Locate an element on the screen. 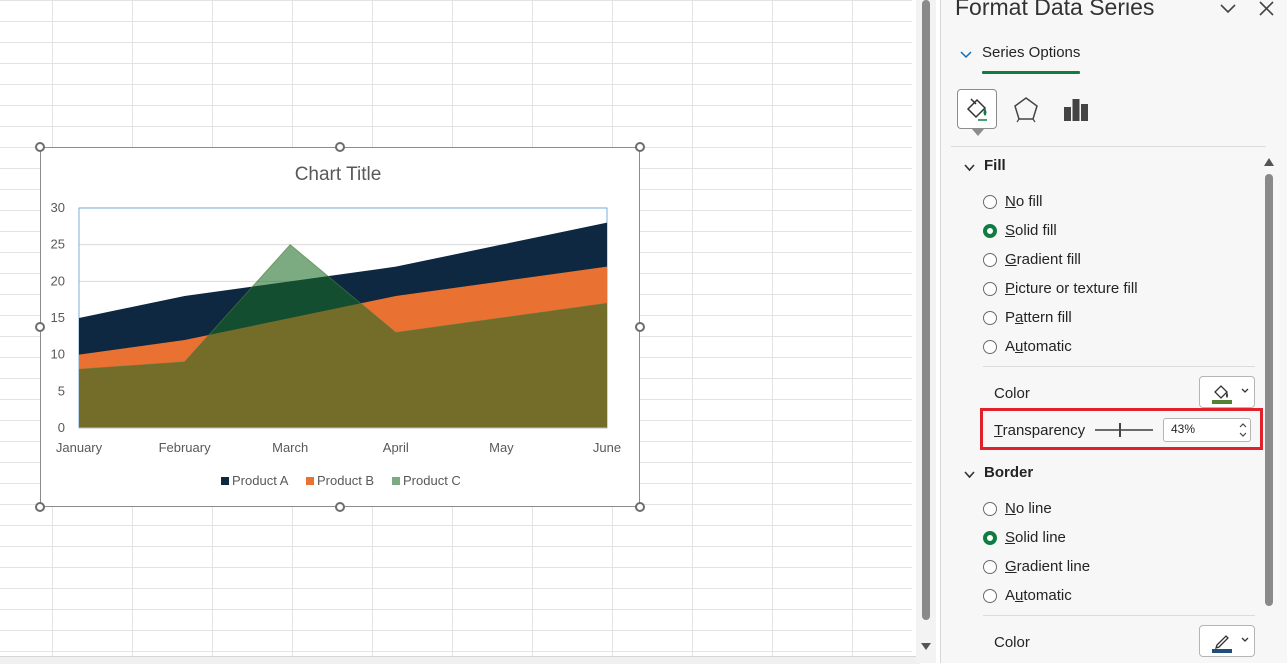 This screenshot has width=1287, height=664. paint-bucket-icon is located at coordinates (1222, 394).